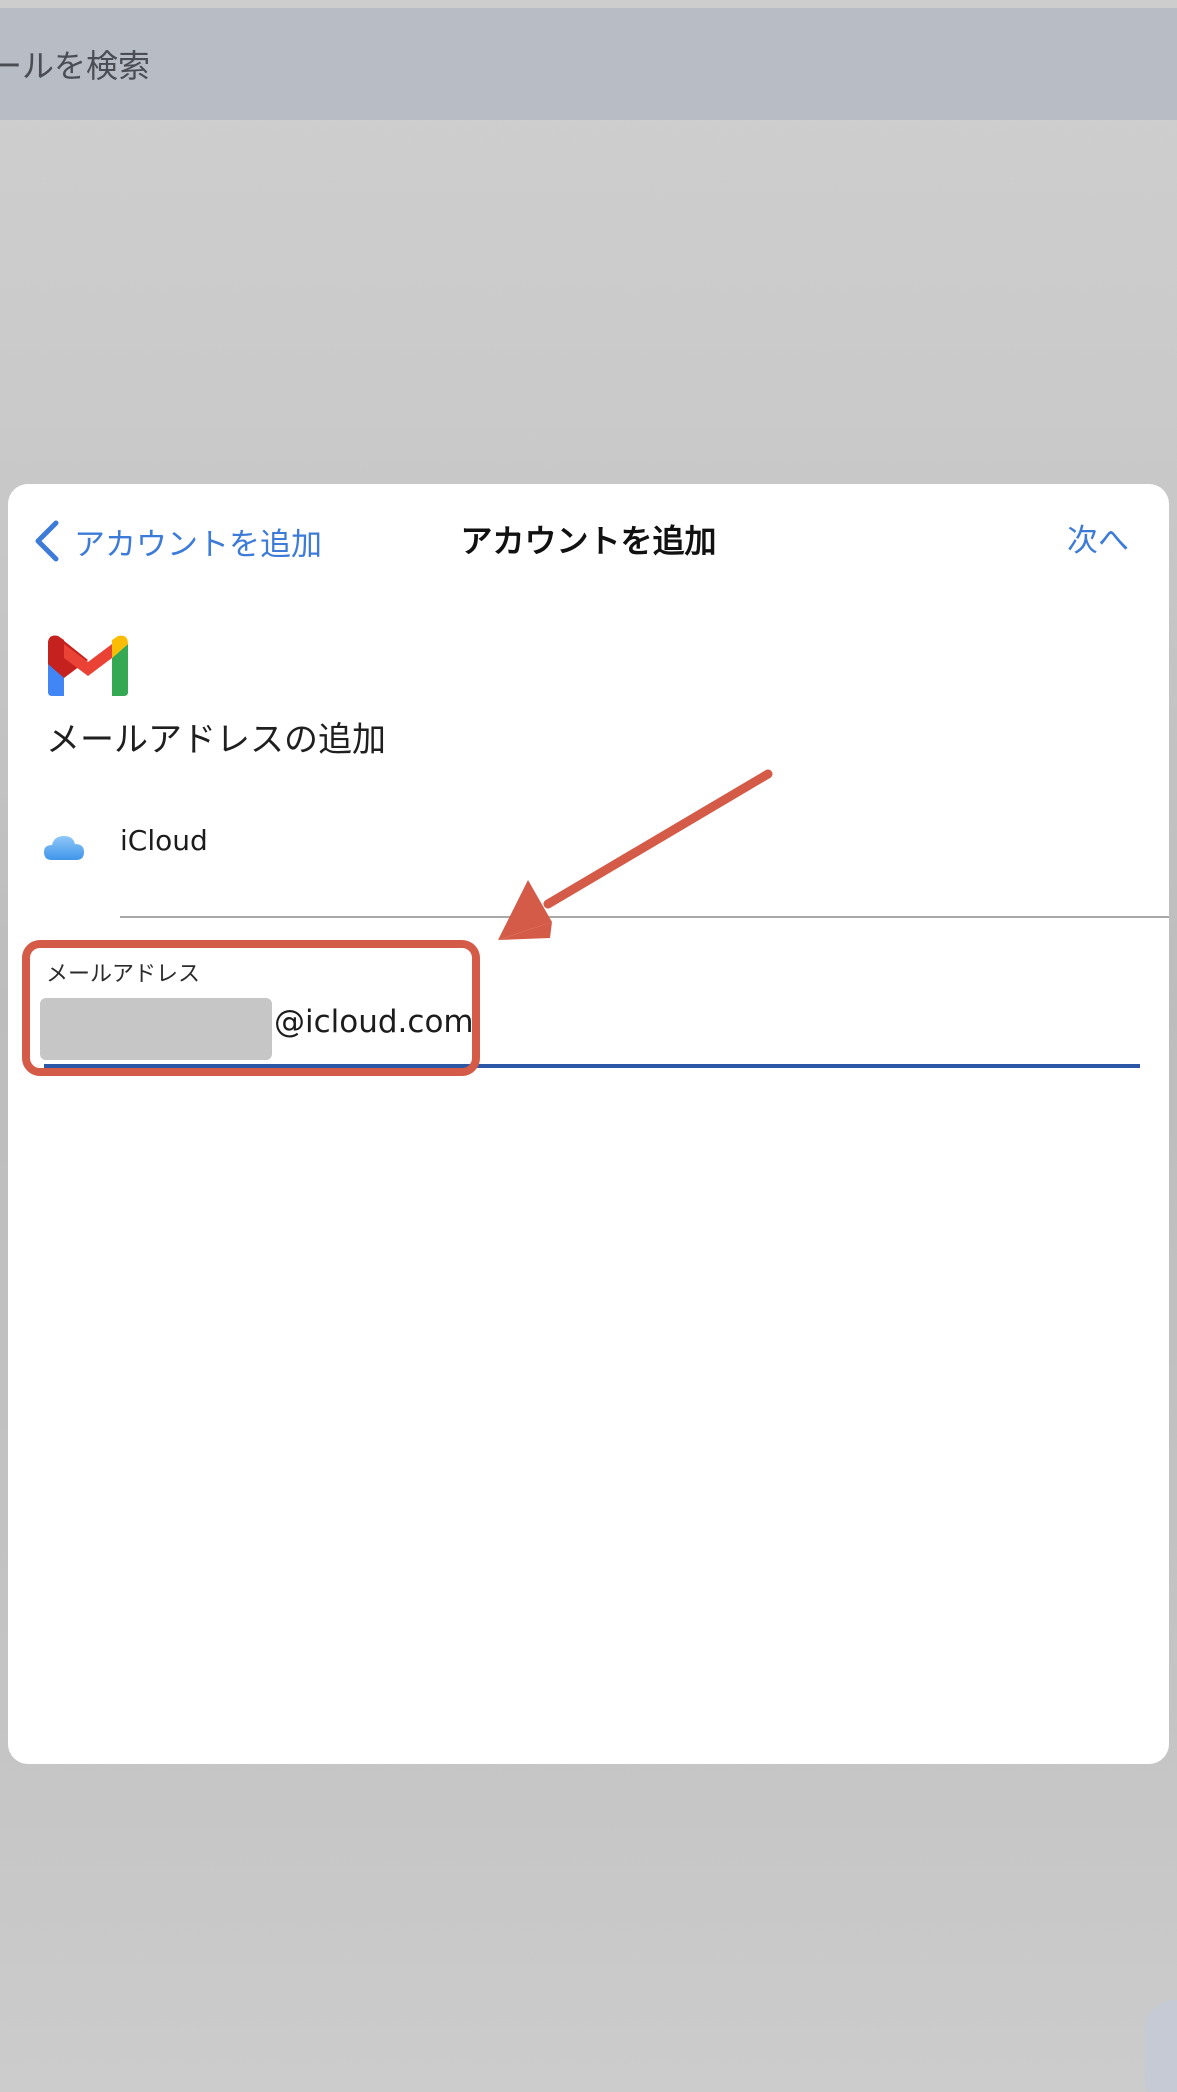  I want to click on email-domain-suffix: @icloud.com, so click(374, 1022).